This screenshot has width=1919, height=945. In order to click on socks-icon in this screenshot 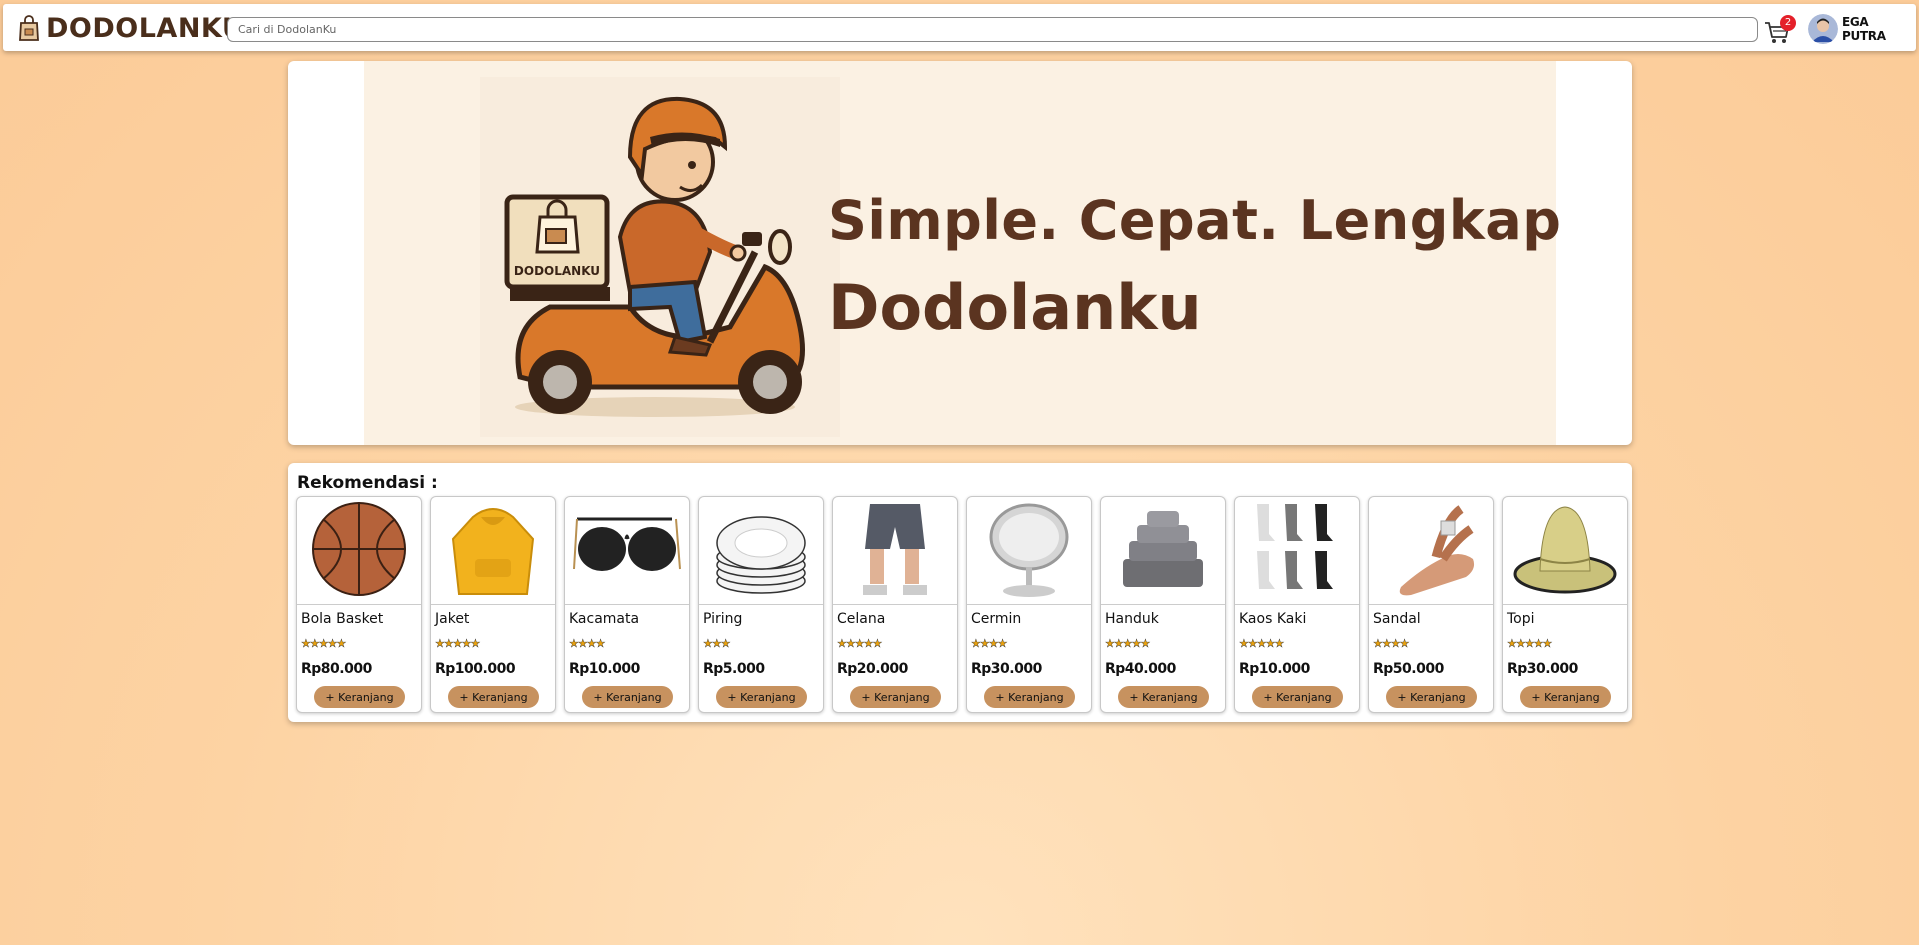, I will do `click(1297, 551)`.